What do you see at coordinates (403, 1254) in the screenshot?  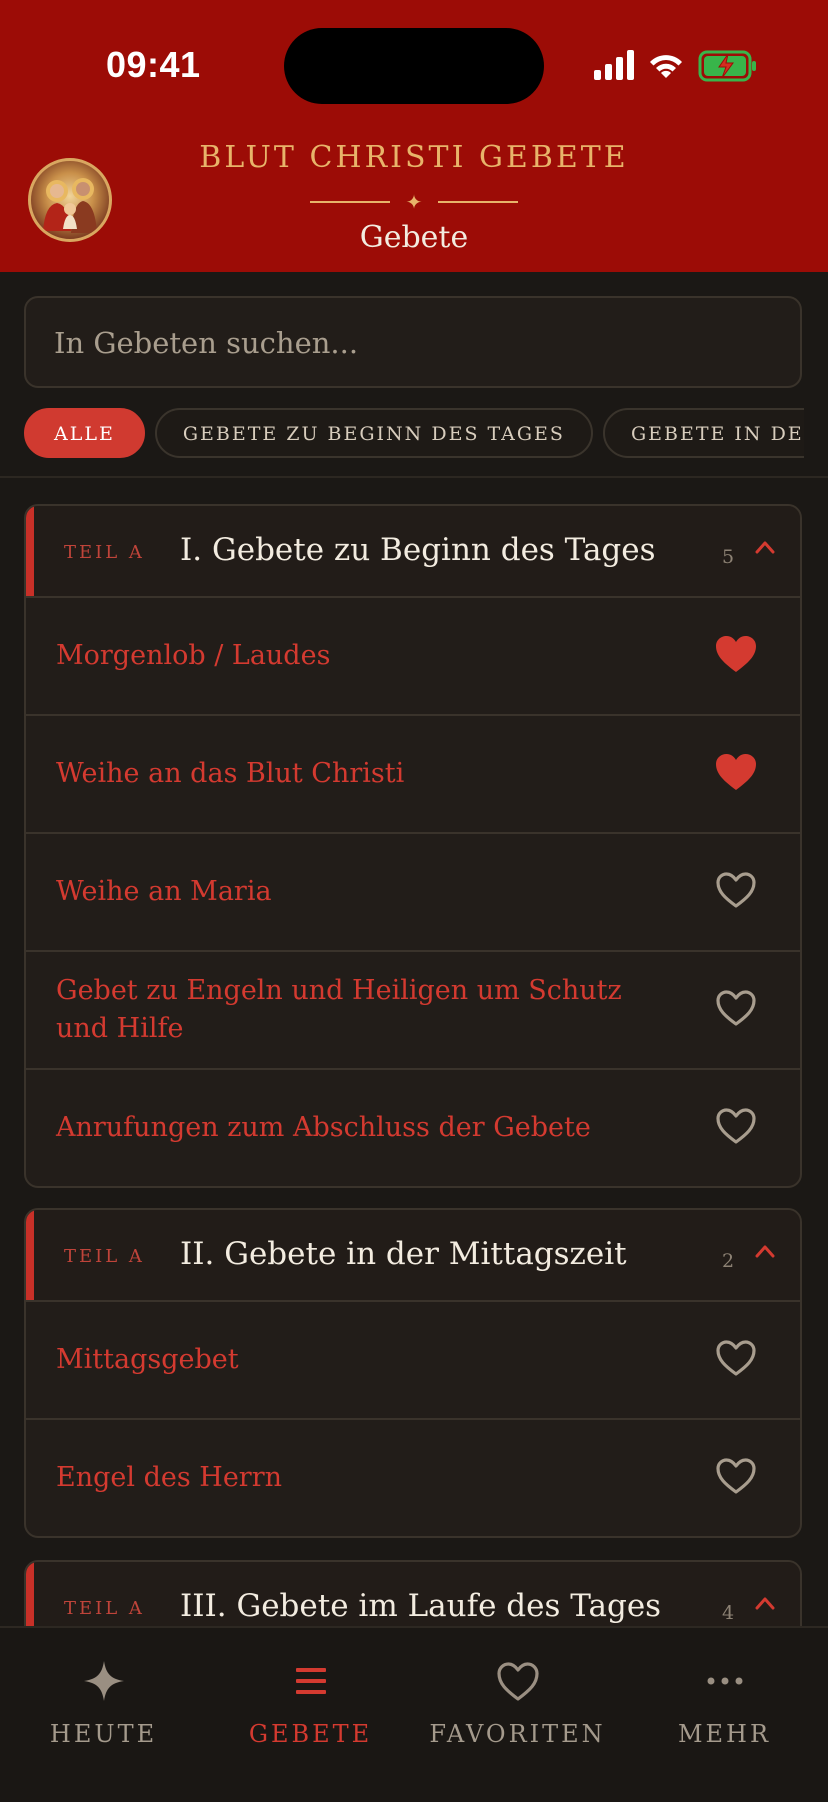 I see `section-title: II. Gebete in der Mittagszeit` at bounding box center [403, 1254].